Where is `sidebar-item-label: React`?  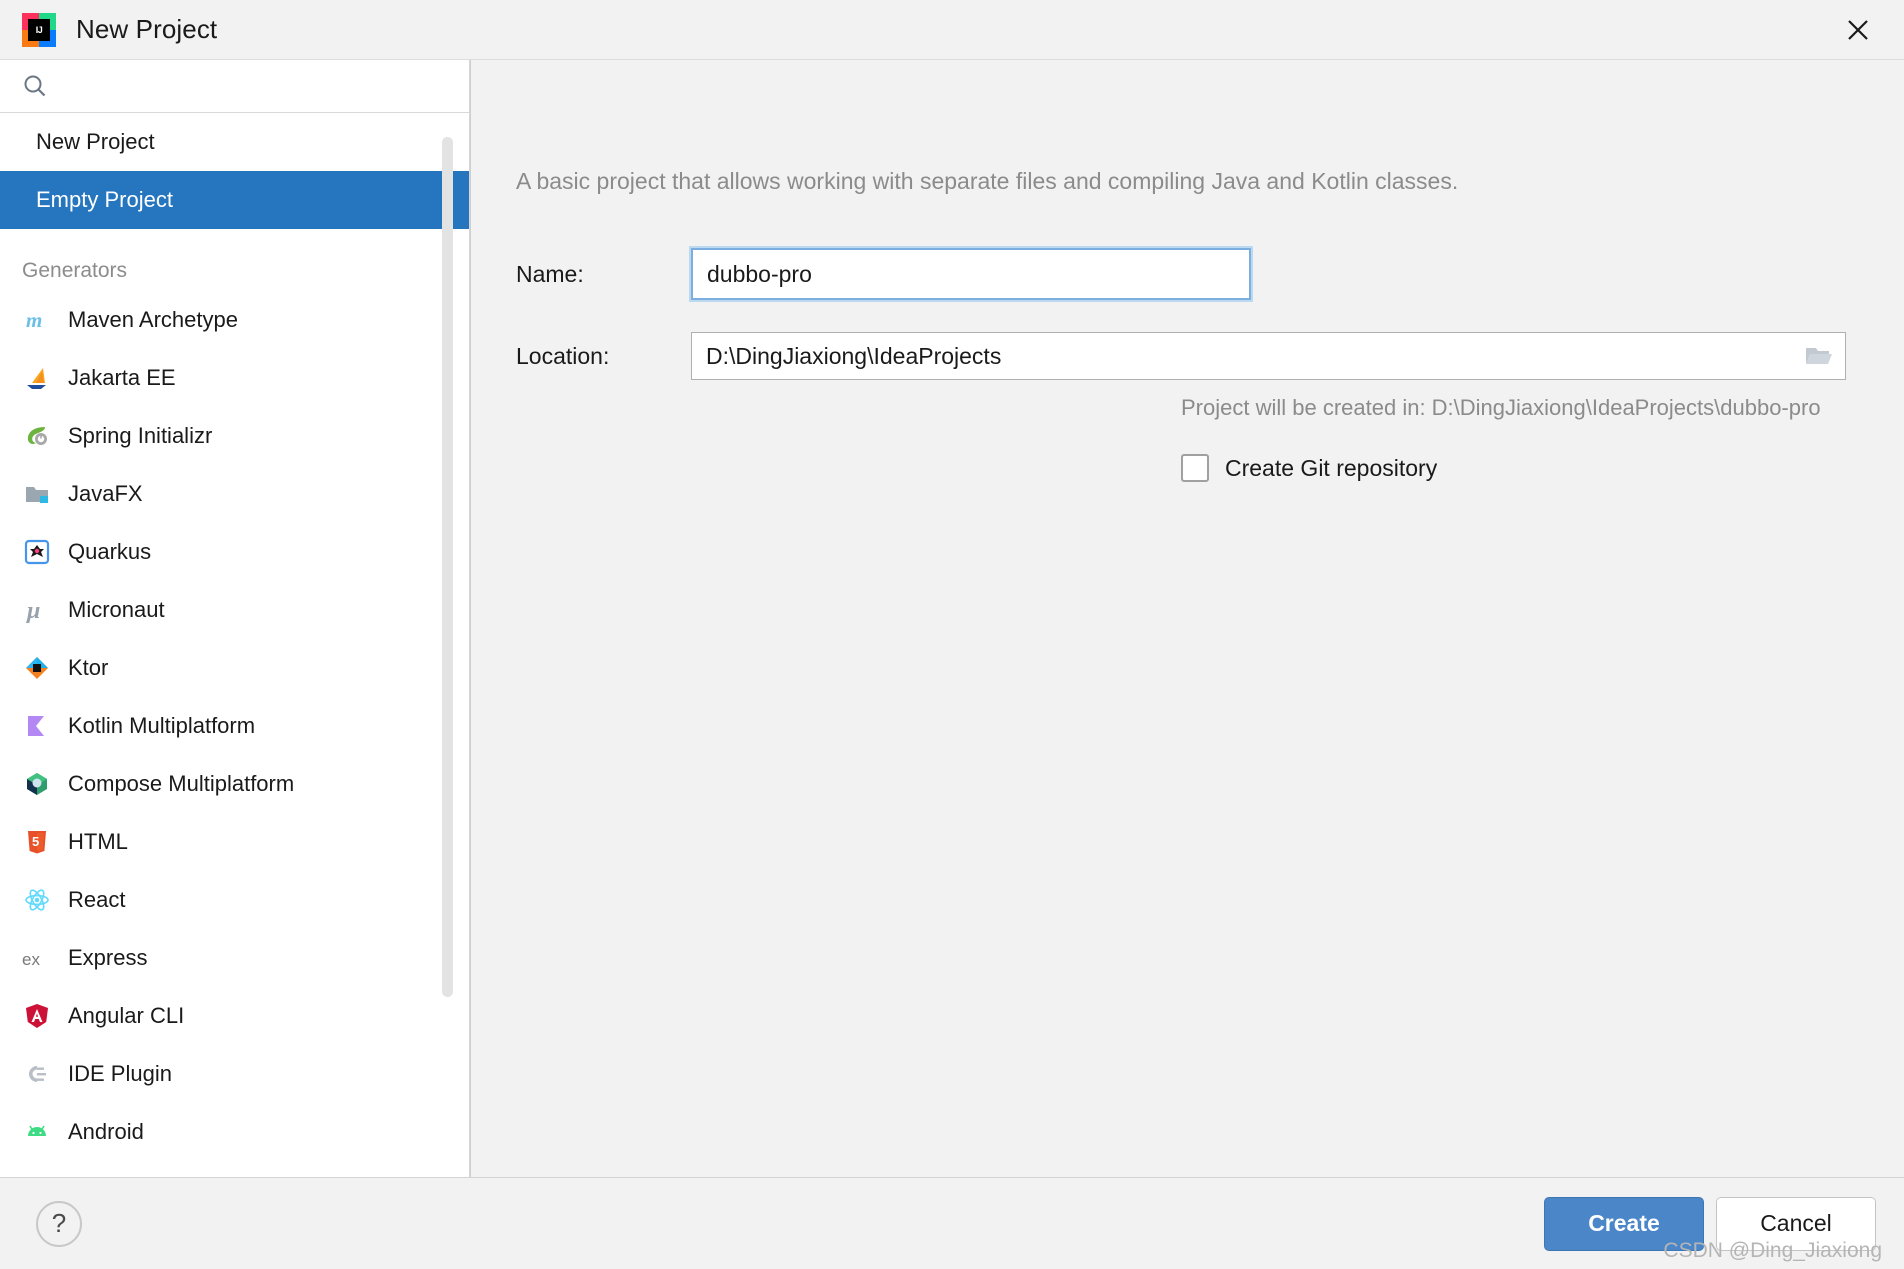
sidebar-item-label: React is located at coordinates (97, 899).